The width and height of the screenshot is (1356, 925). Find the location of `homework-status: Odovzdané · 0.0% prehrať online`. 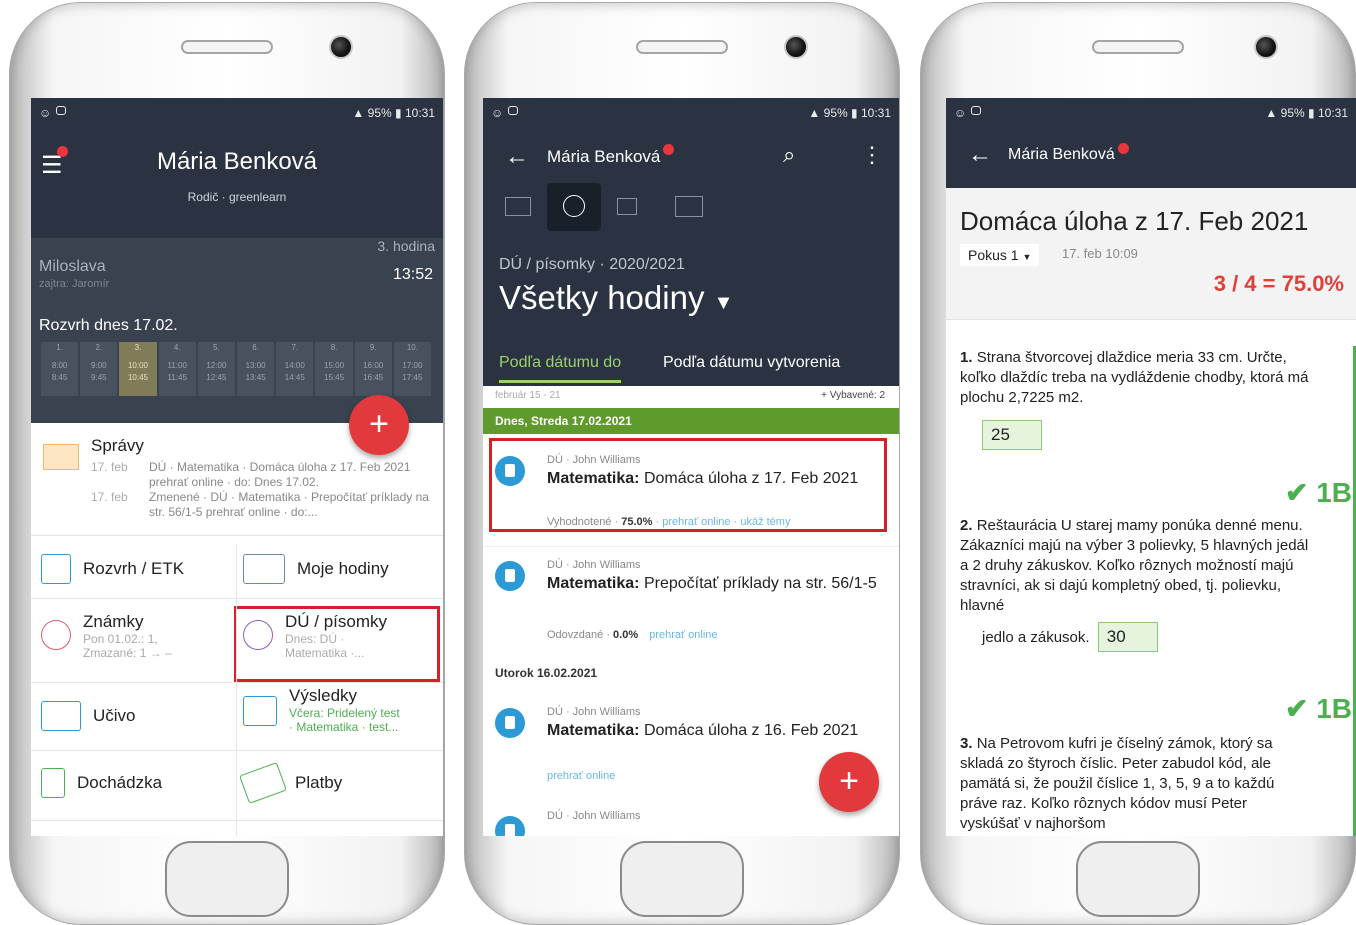

homework-status: Odovzdané · 0.0% prehrať online is located at coordinates (632, 635).